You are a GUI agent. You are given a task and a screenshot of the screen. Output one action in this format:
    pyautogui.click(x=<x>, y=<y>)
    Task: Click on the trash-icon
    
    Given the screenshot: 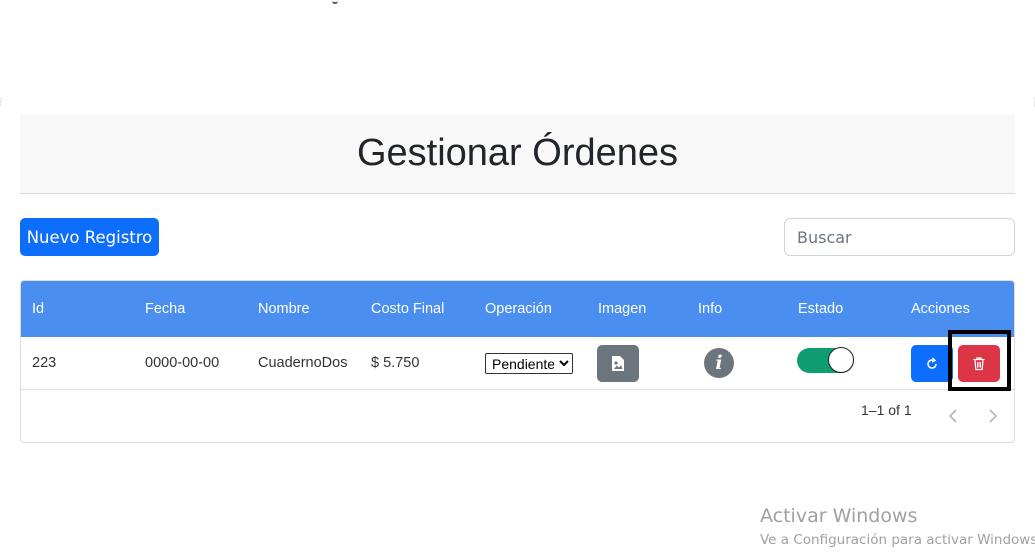 What is the action you would take?
    pyautogui.click(x=979, y=364)
    